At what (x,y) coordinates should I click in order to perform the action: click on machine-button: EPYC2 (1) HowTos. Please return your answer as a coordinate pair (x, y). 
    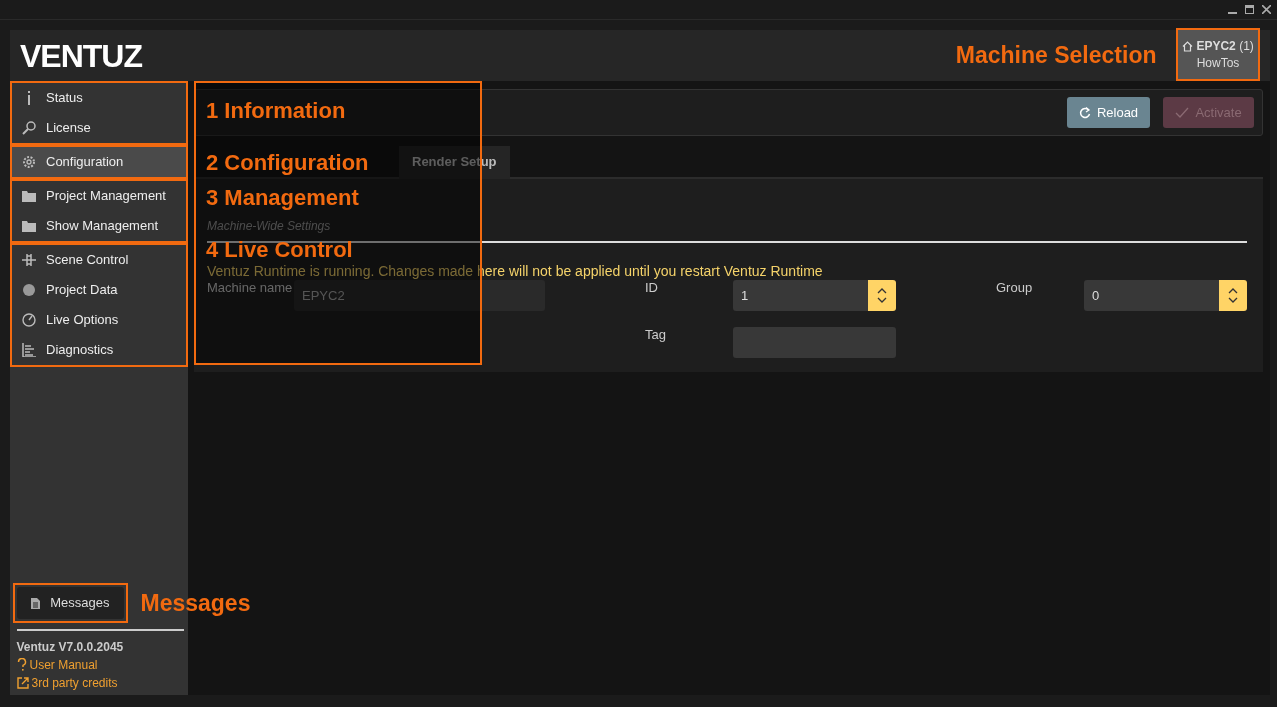
    Looking at the image, I should click on (1218, 54).